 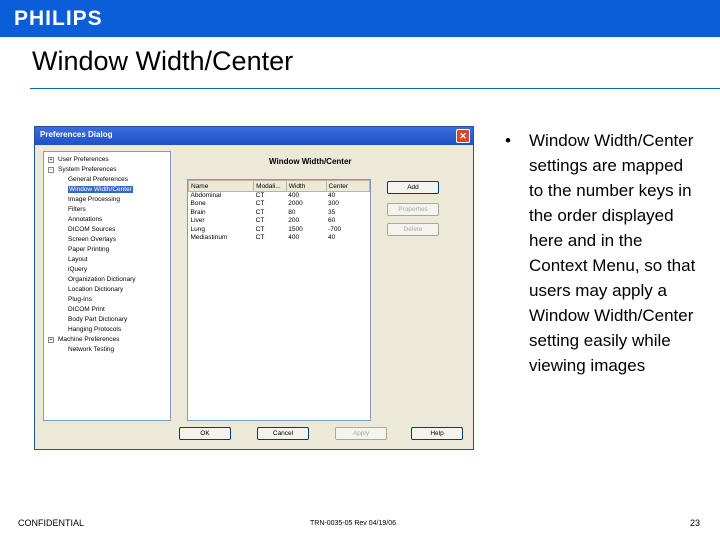 I want to click on tree-item-label: Window Width/Center, so click(x=100, y=189).